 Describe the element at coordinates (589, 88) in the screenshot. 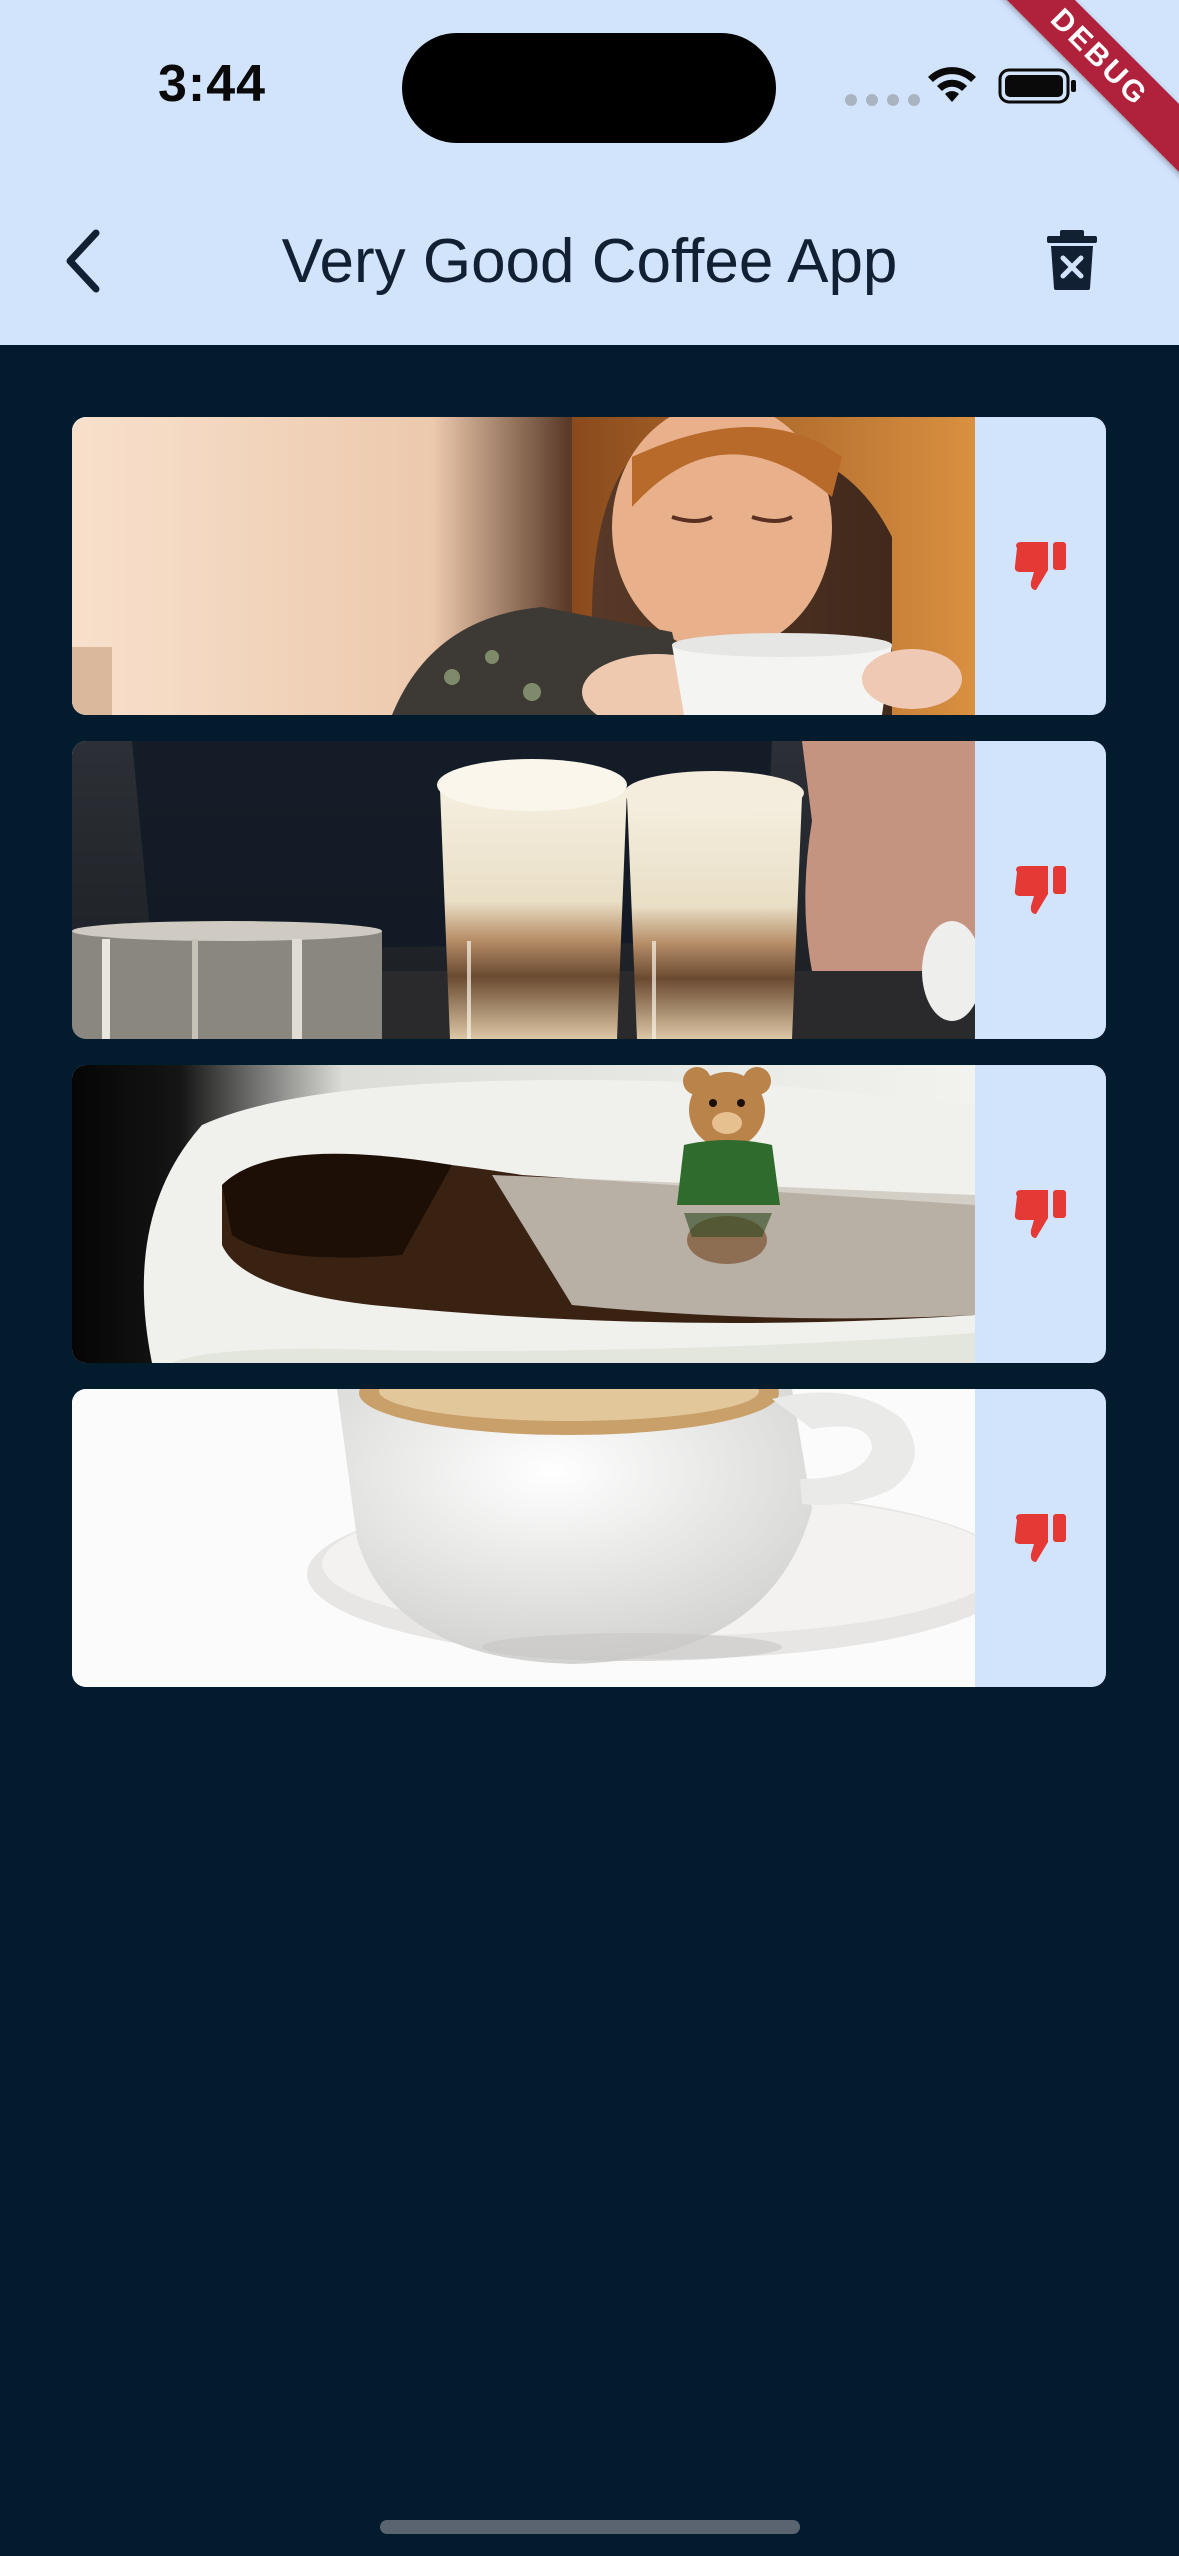

I see `dynamic-island` at that location.